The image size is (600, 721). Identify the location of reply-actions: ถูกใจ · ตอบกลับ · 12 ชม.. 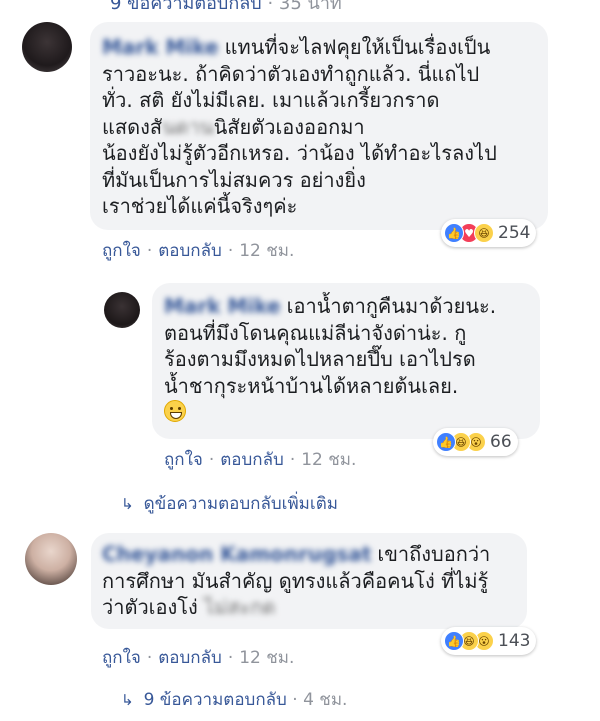
(260, 460).